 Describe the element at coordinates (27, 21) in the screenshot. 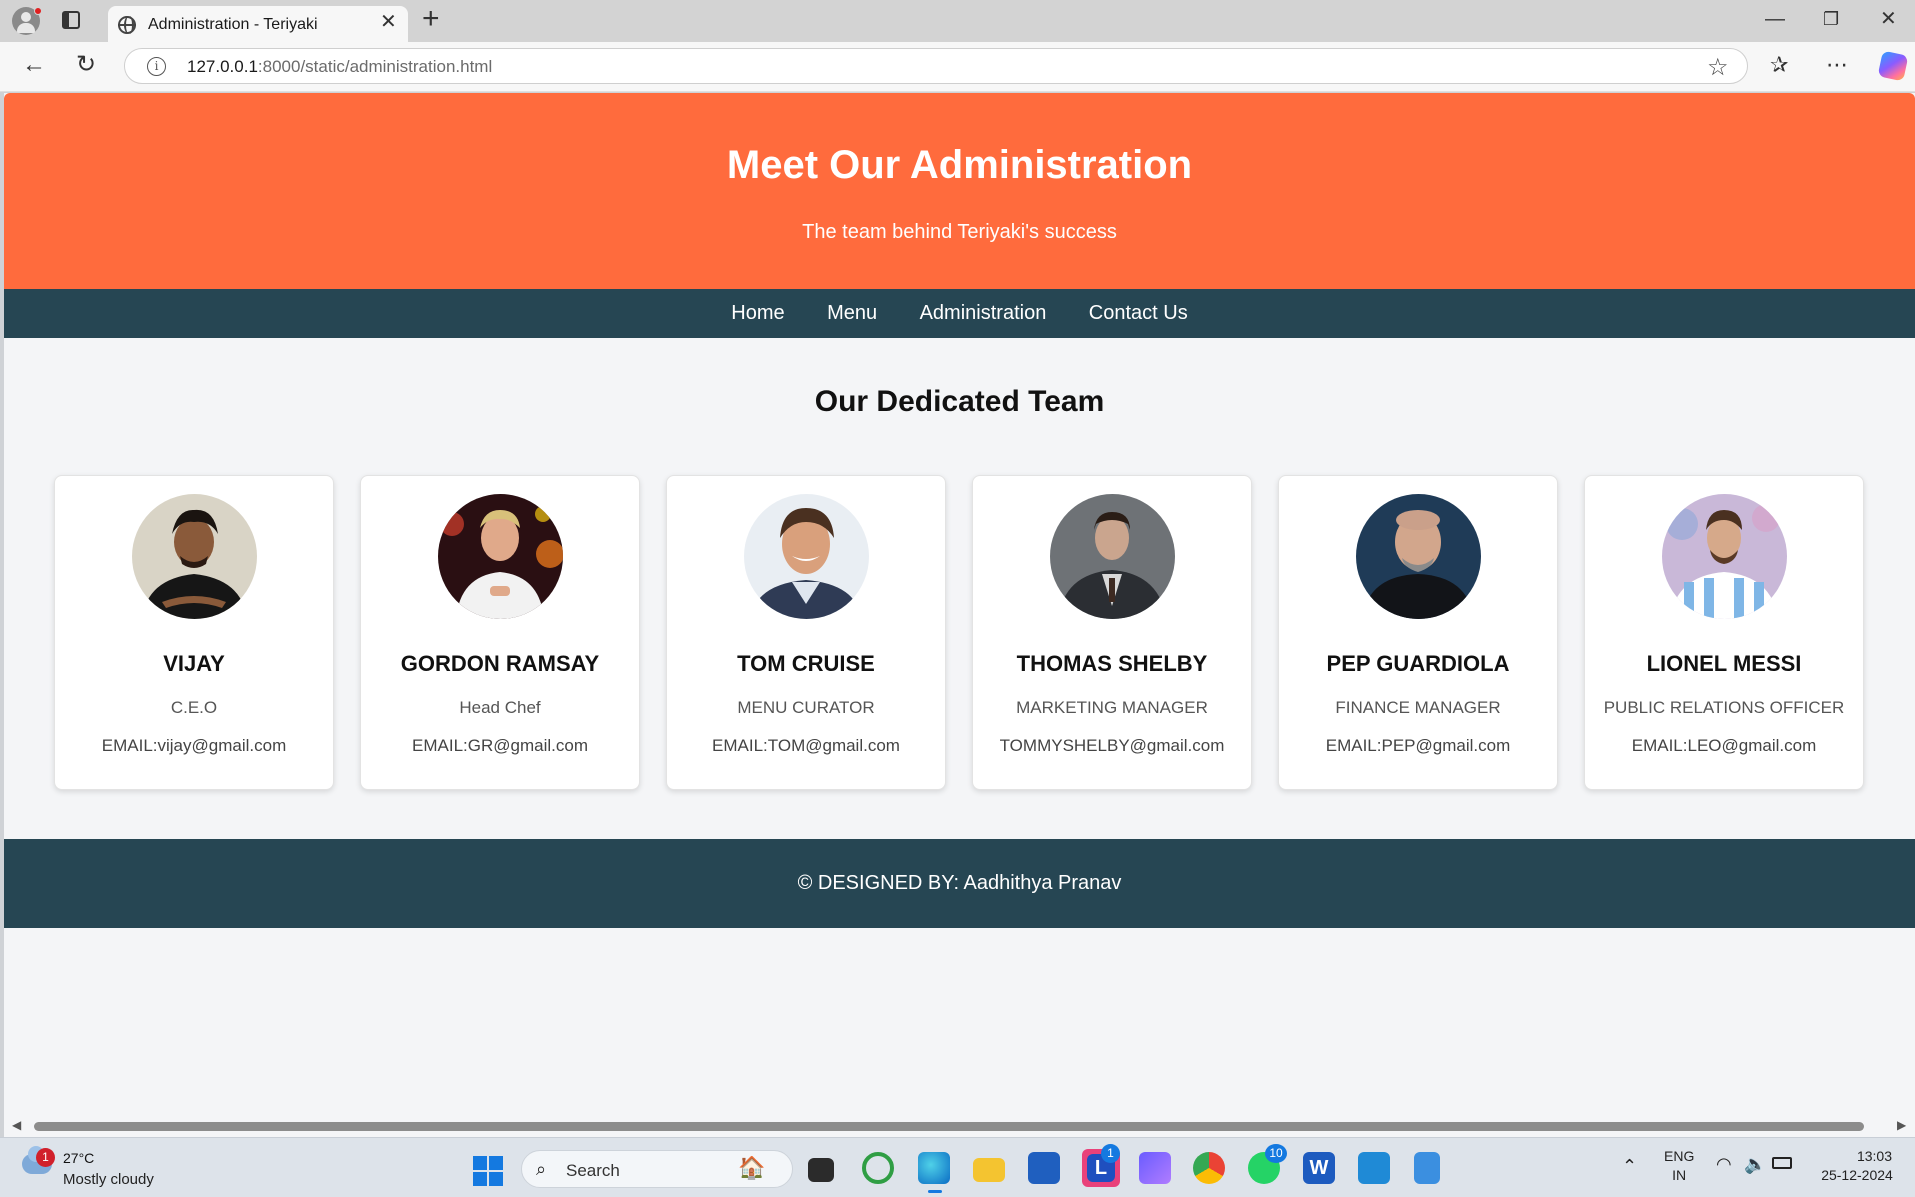

I see `profile-icon` at that location.